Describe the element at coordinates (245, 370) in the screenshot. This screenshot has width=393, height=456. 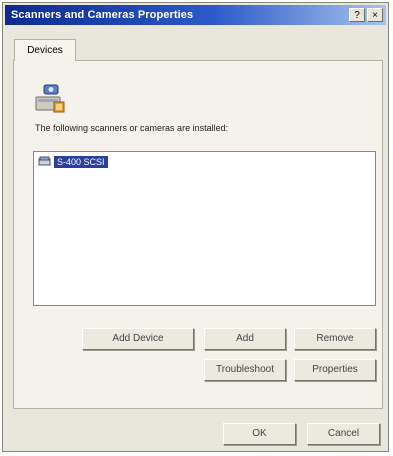
I see `troubleshoot-button: Troubleshoot` at that location.